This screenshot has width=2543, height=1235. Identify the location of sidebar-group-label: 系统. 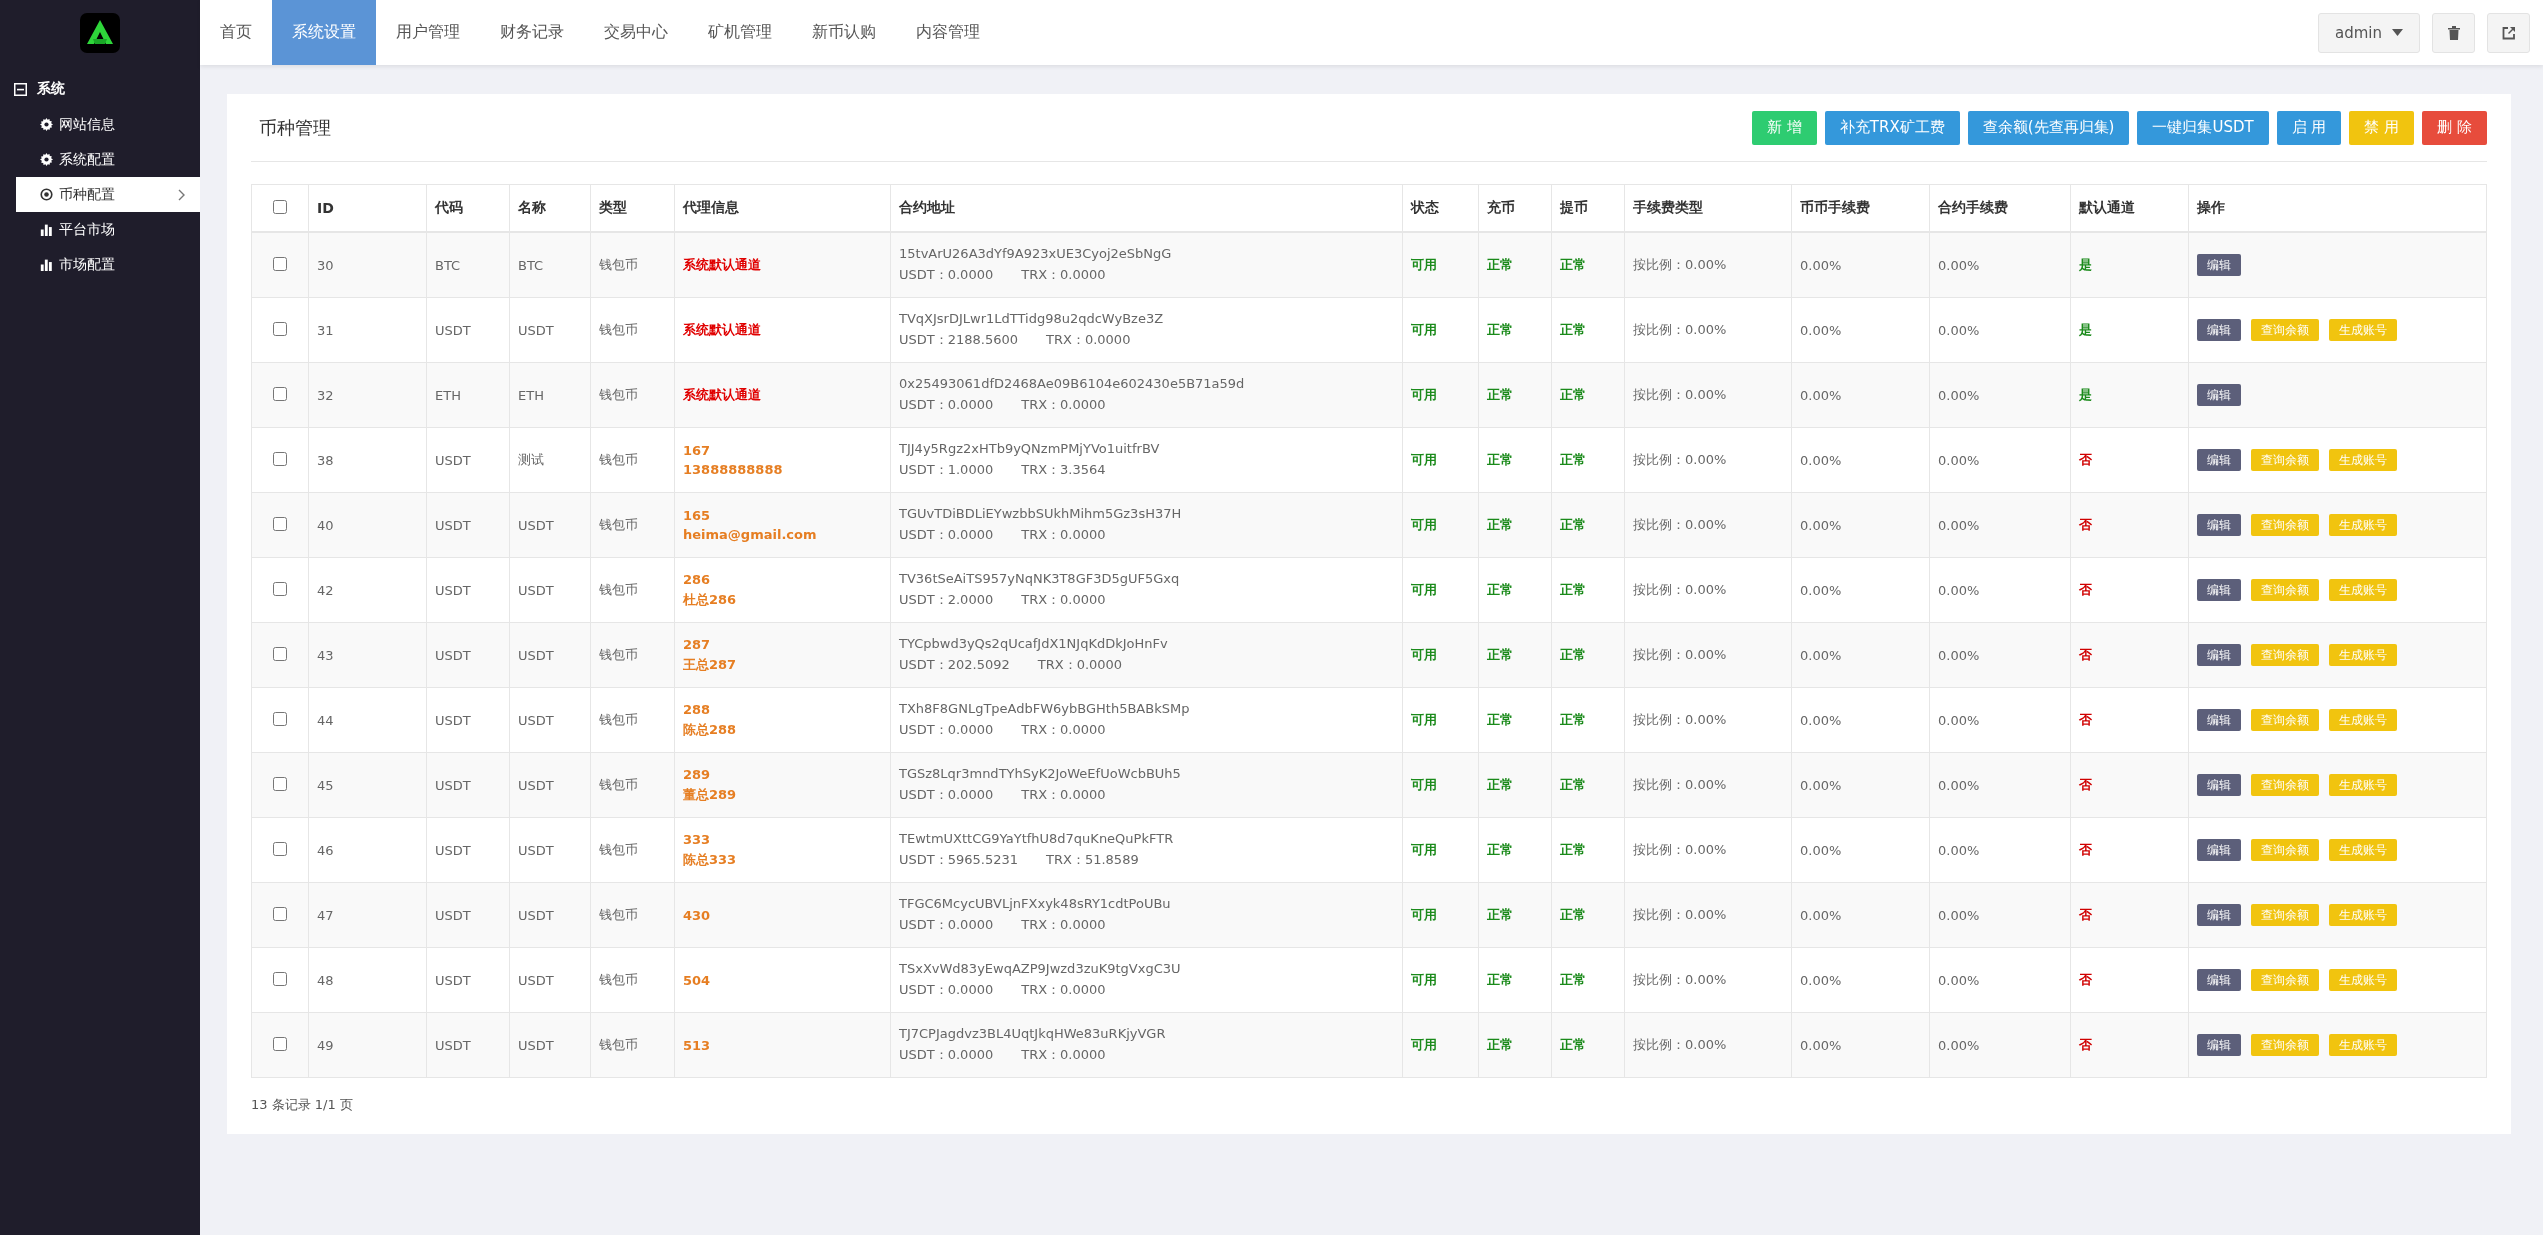
(51, 89).